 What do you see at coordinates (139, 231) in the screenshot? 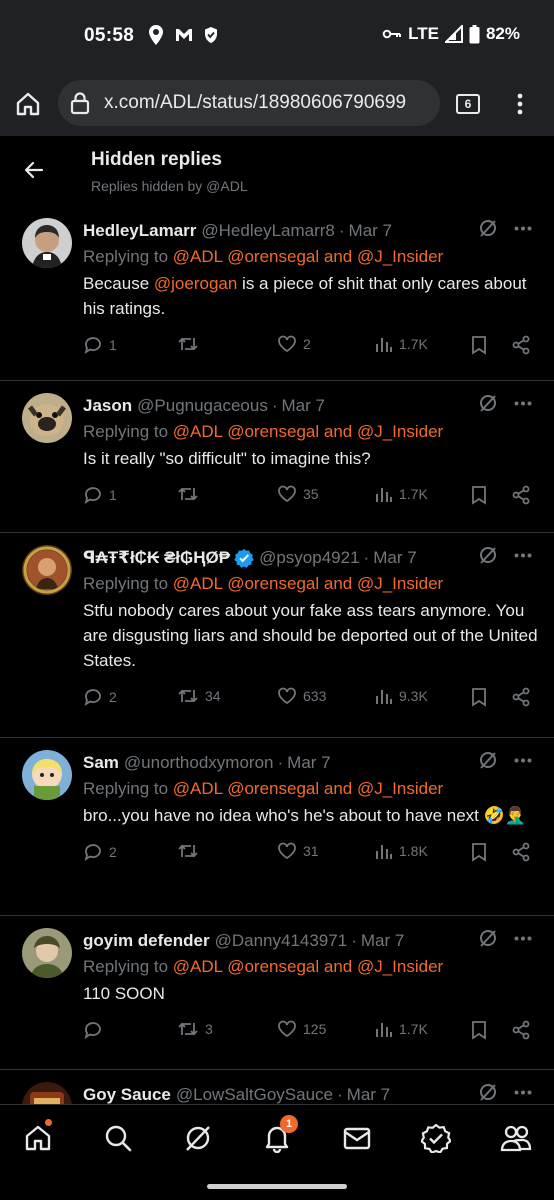
I see `display-name: HedleyLamarr` at bounding box center [139, 231].